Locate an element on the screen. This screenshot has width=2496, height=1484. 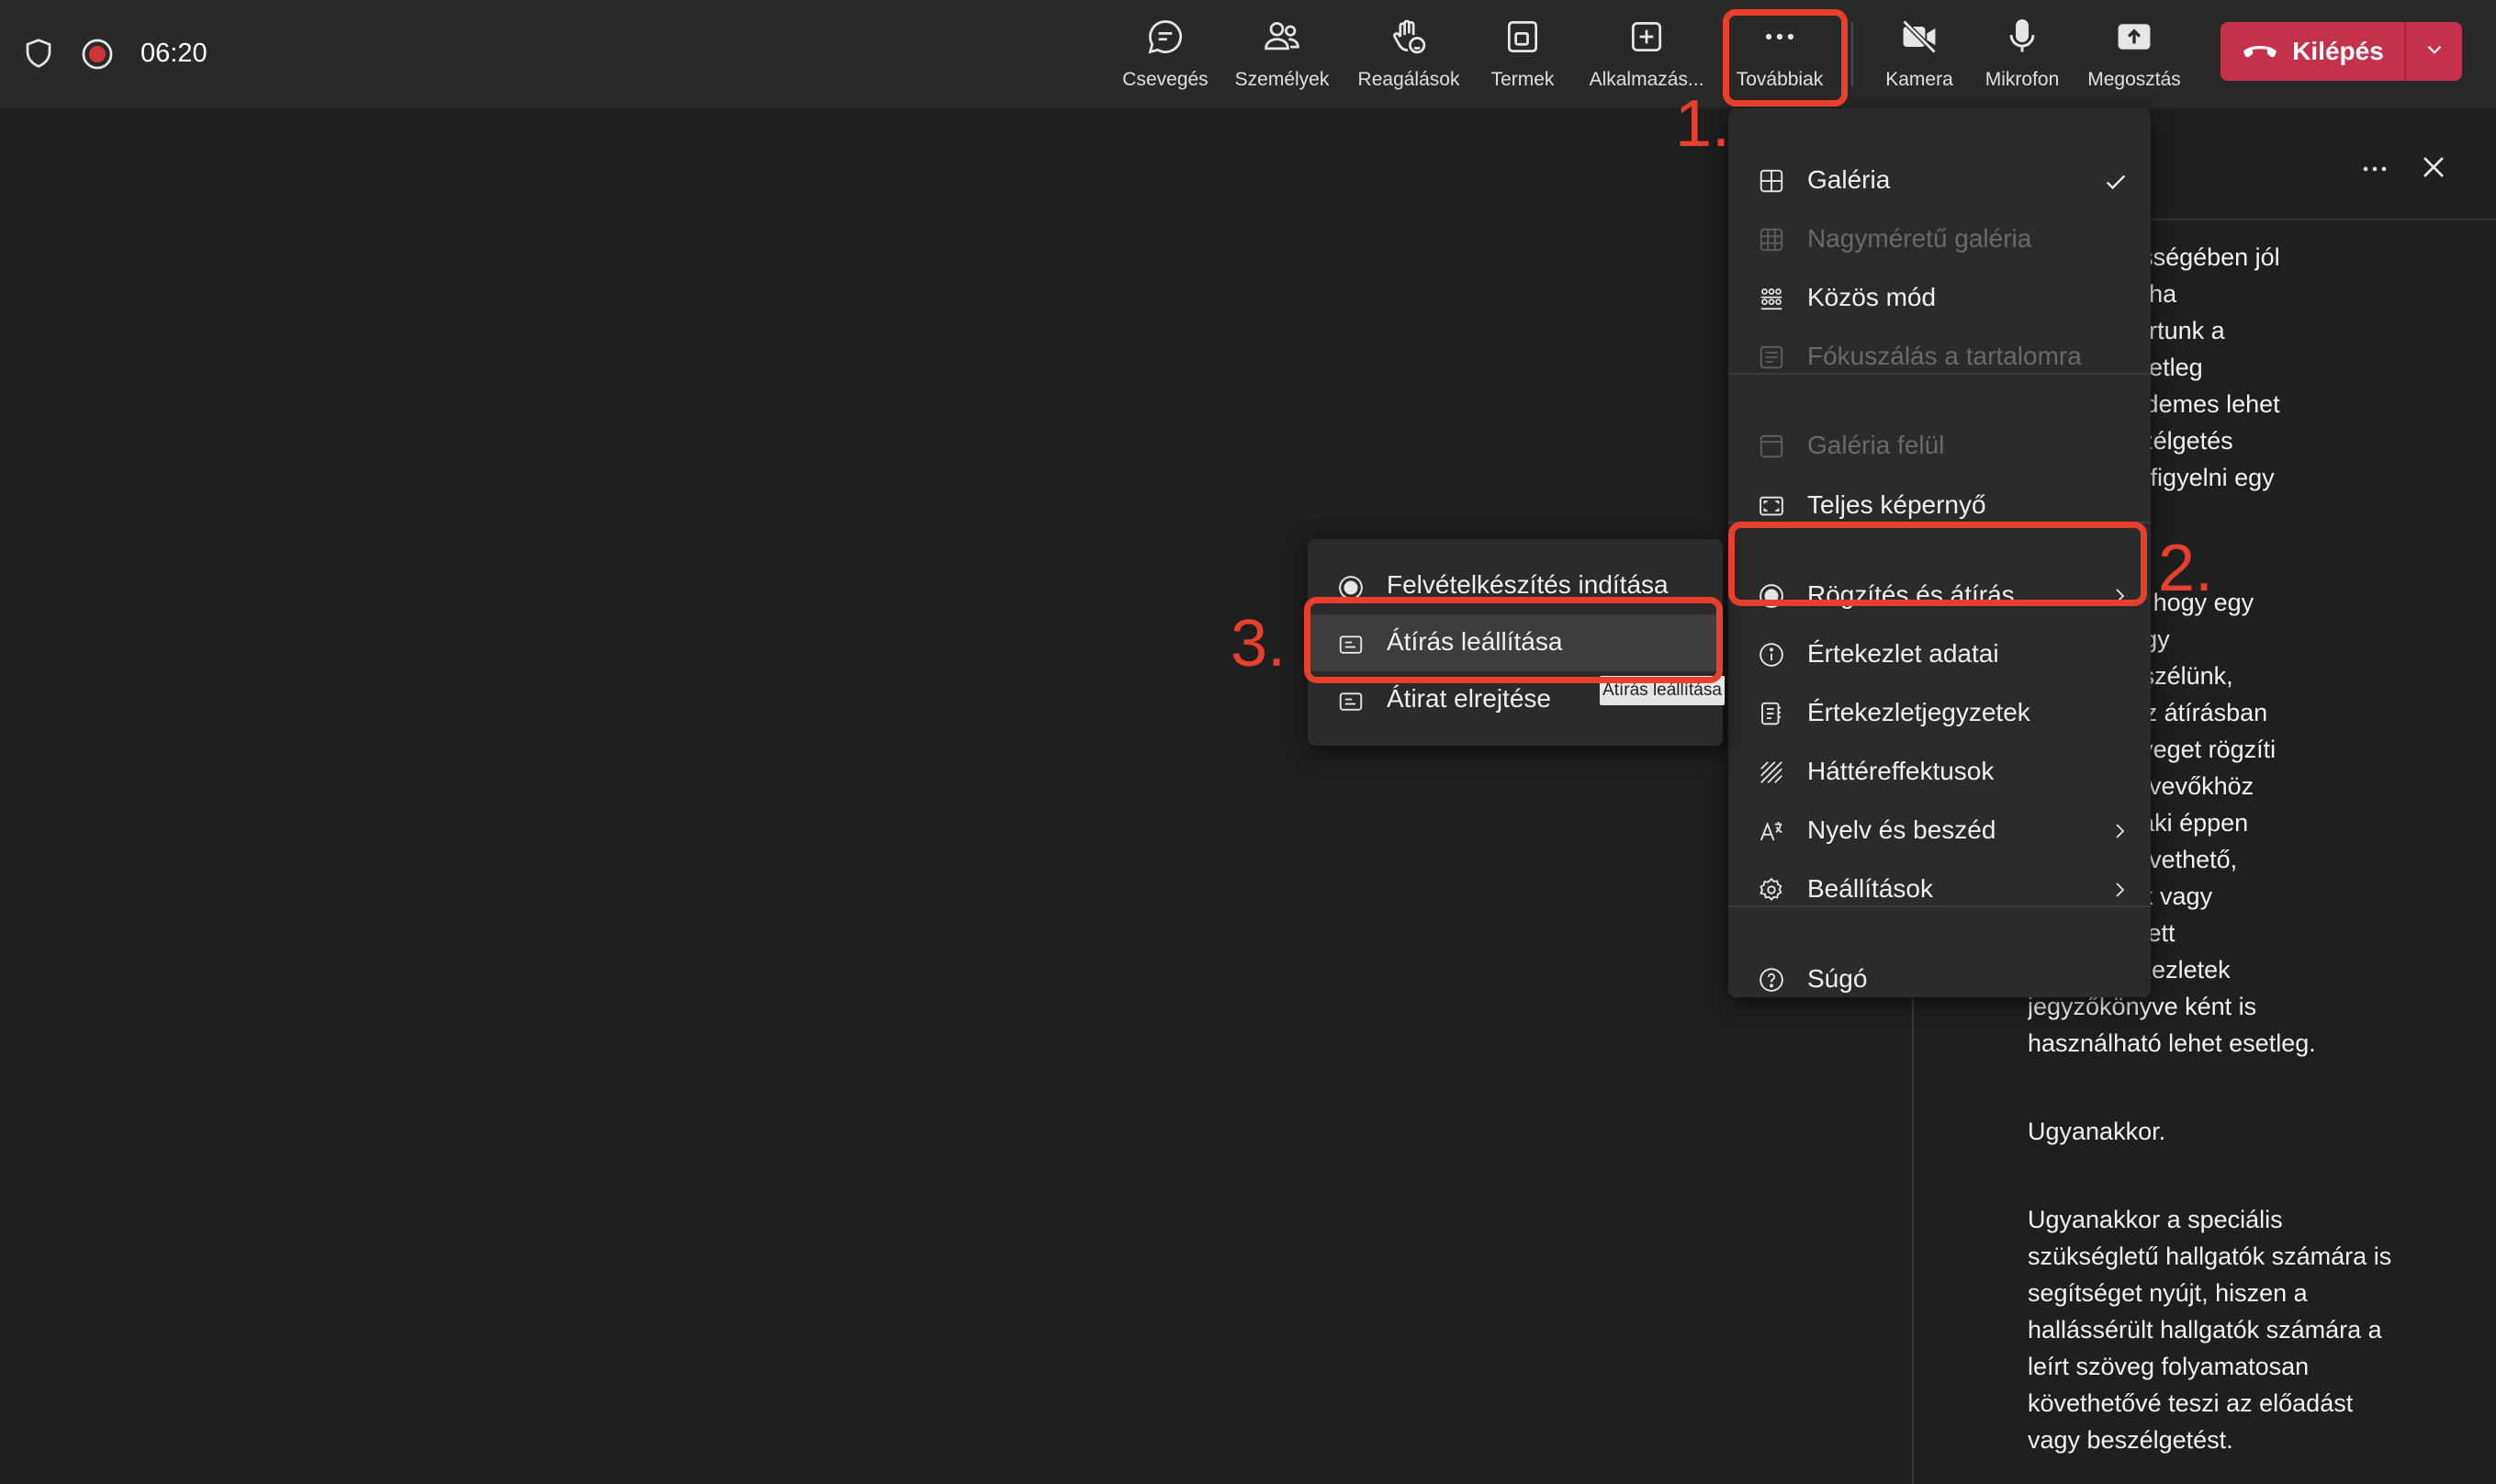
share-button: Megosztás is located at coordinates (2134, 55).